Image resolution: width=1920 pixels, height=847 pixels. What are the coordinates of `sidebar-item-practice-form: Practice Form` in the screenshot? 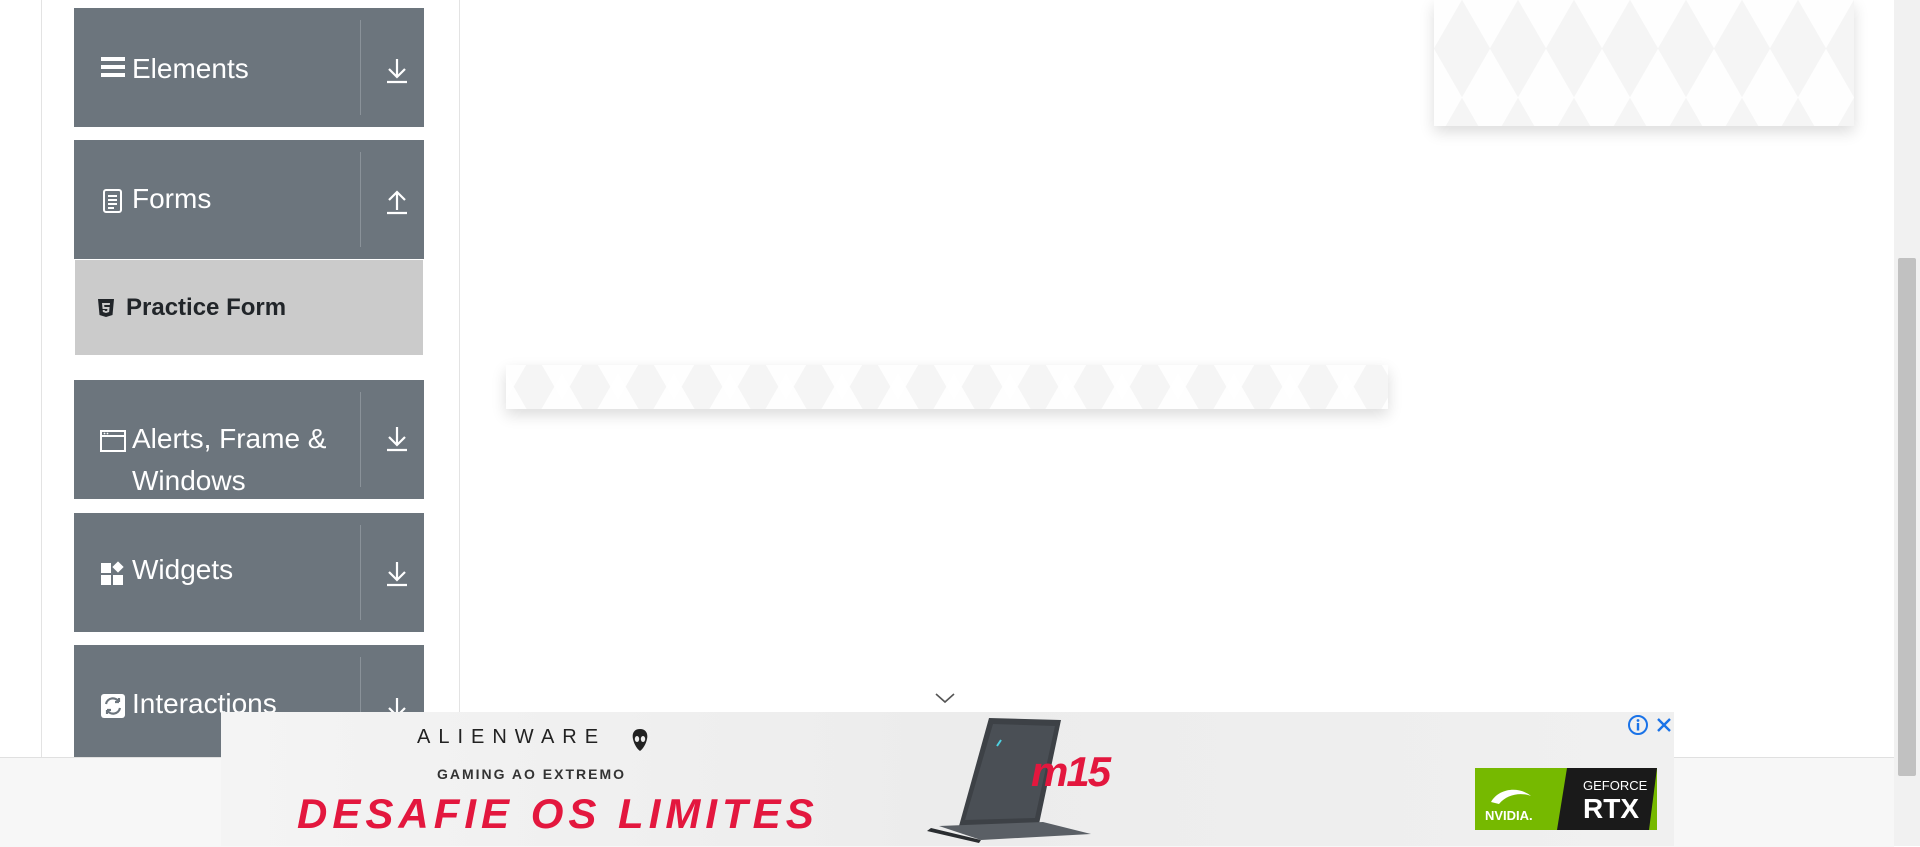 It's located at (249, 307).